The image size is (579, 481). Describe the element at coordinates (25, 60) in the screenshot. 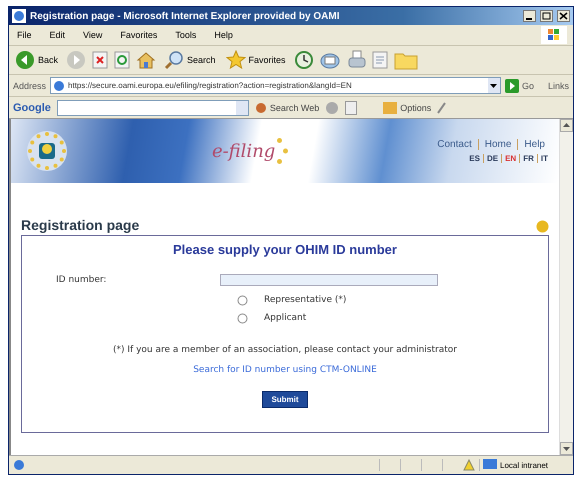

I see `back-icon` at that location.